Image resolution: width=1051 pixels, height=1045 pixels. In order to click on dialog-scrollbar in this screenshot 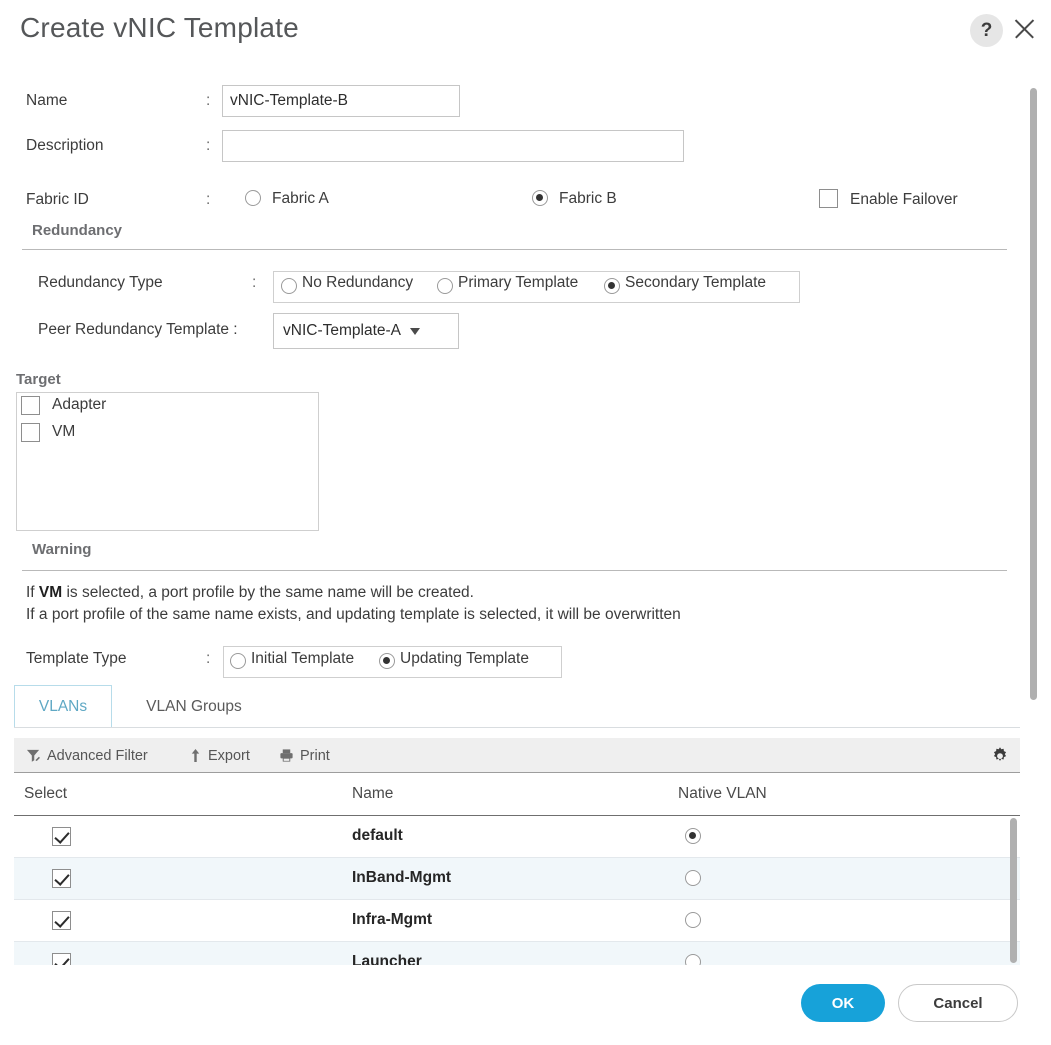, I will do `click(1033, 394)`.